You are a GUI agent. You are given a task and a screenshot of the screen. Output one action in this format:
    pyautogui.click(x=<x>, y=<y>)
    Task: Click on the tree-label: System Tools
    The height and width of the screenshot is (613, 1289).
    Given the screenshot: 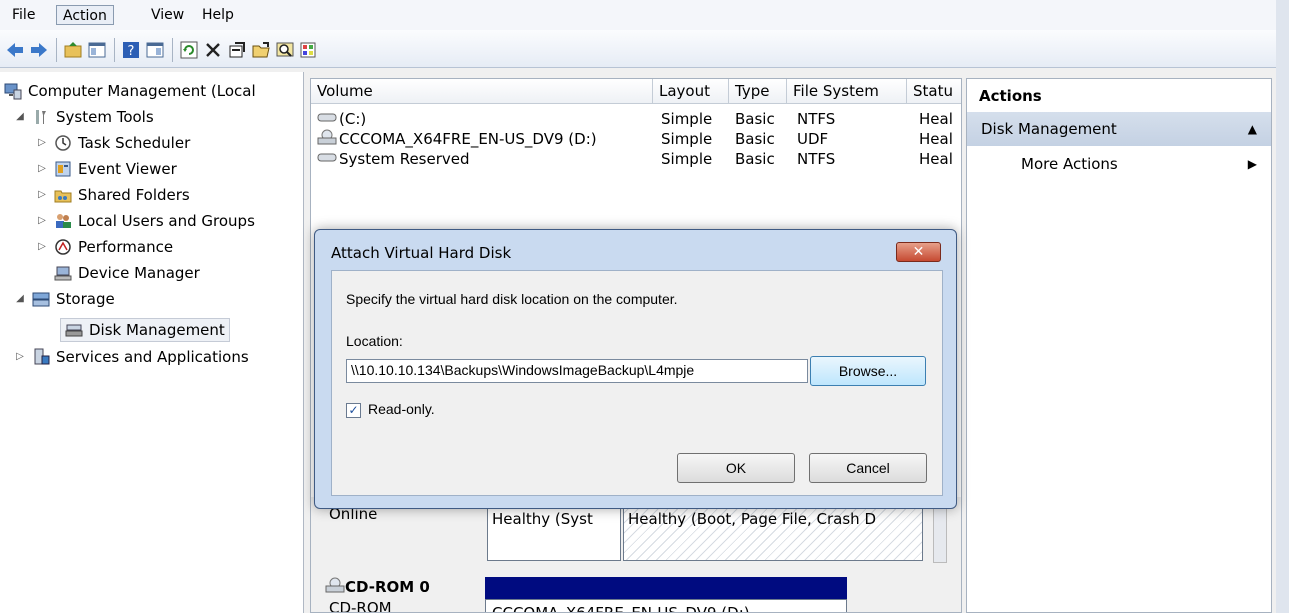 What is the action you would take?
    pyautogui.click(x=105, y=117)
    